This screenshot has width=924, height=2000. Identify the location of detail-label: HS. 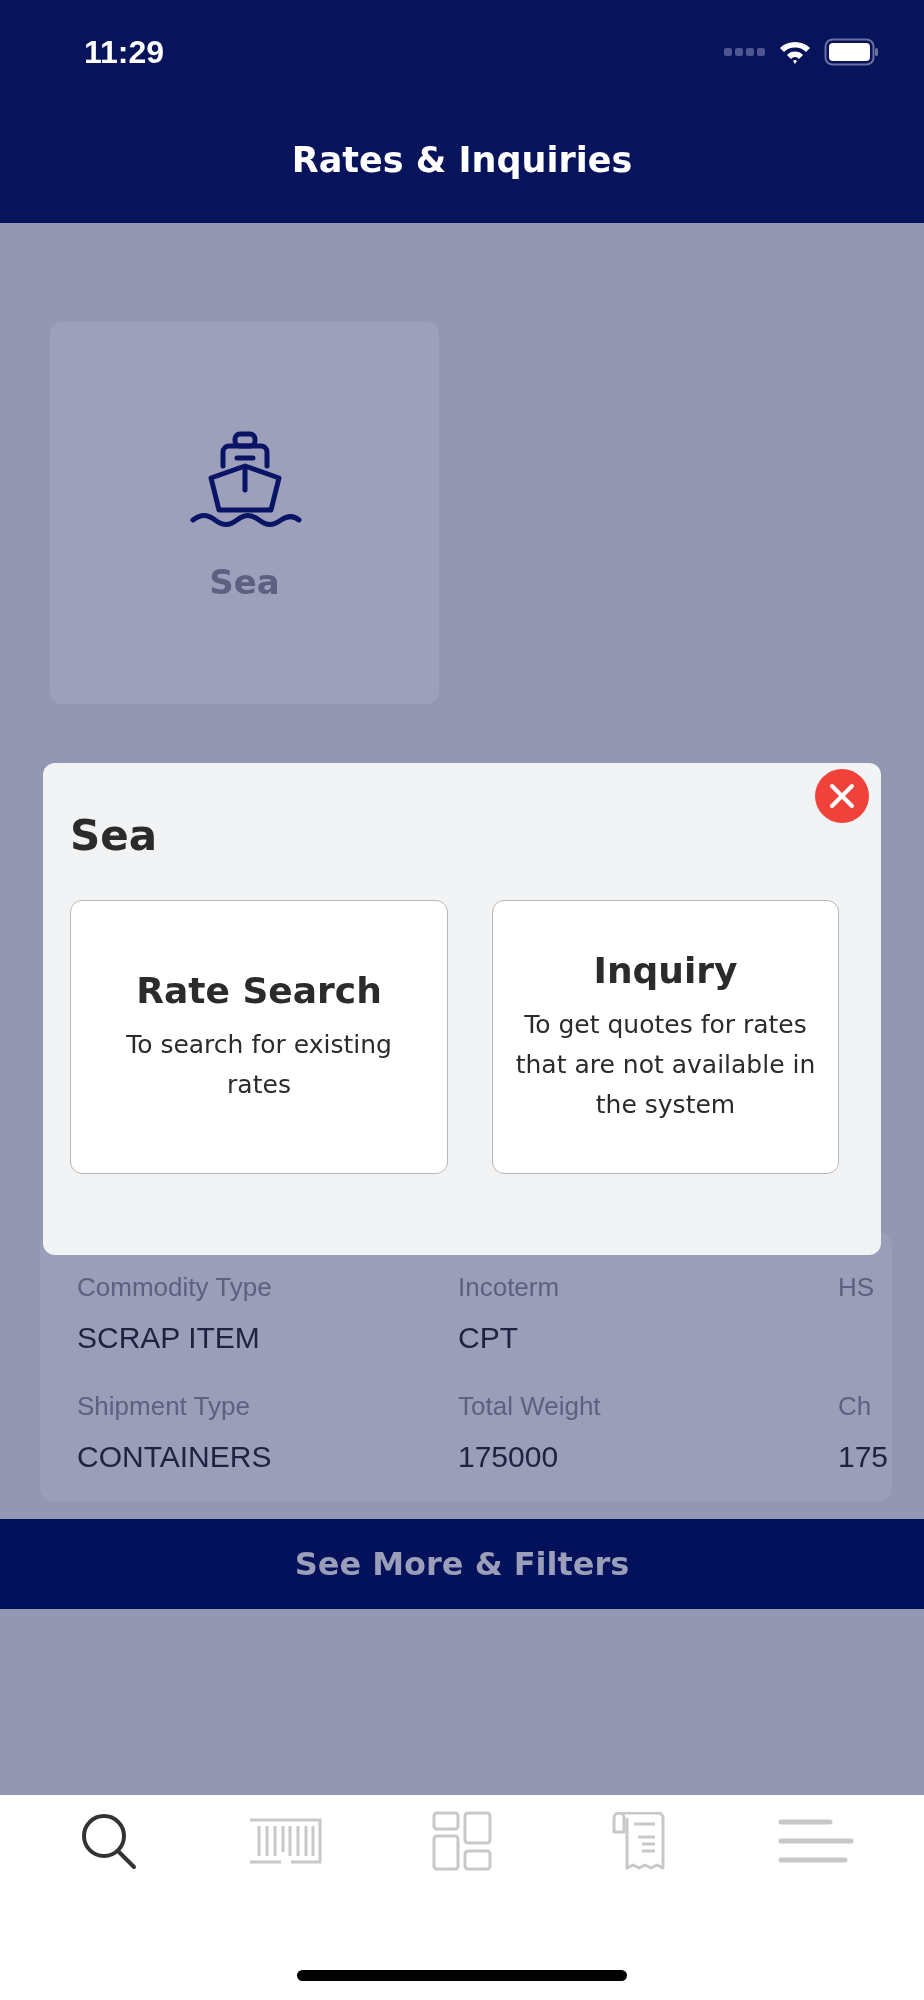
(857, 1287).